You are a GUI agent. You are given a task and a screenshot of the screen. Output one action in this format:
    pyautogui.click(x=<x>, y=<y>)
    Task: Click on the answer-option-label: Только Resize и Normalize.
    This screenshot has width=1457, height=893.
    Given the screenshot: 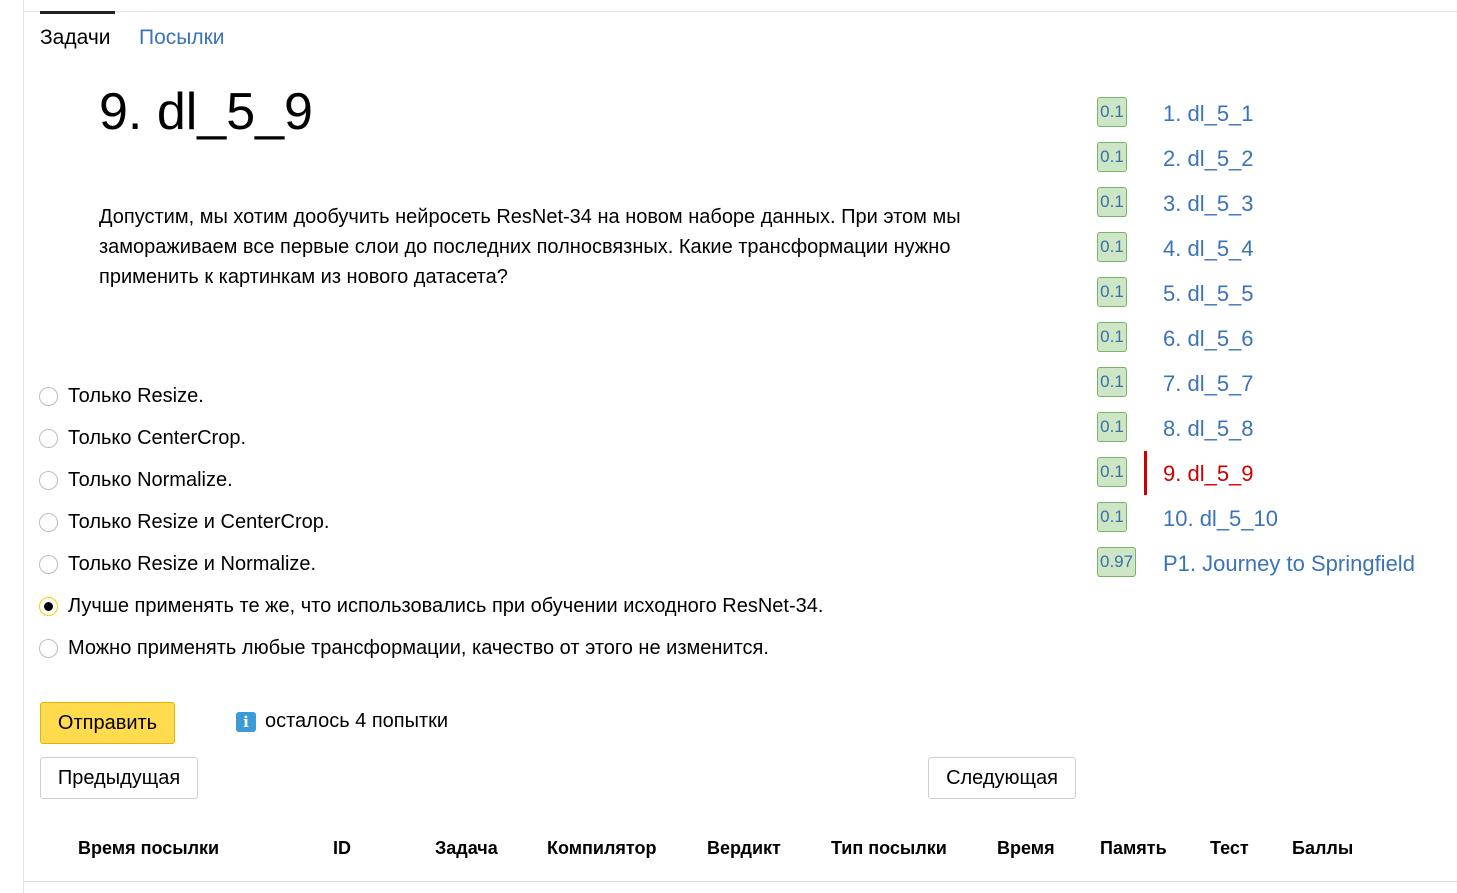 What is the action you would take?
    pyautogui.click(x=192, y=563)
    